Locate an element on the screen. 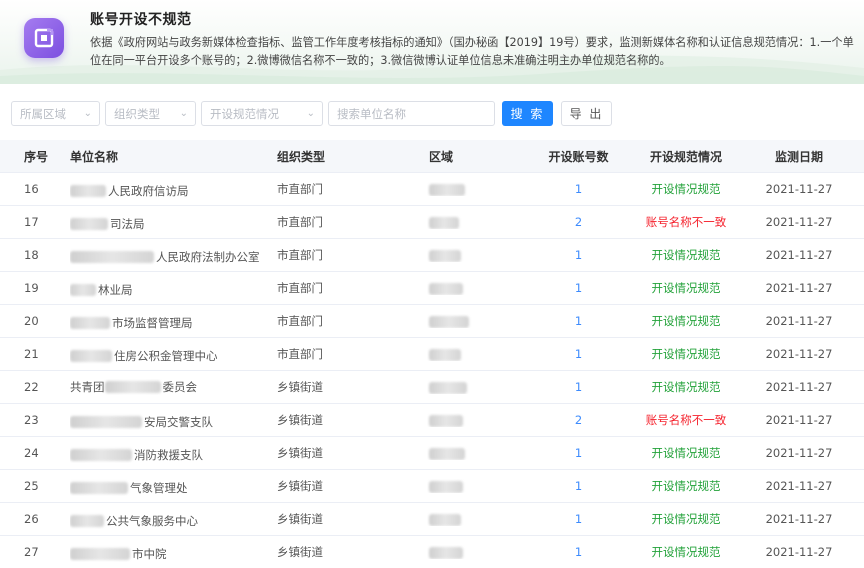 This screenshot has width=864, height=568. unit-name-cell: 市中院 is located at coordinates (173, 552).